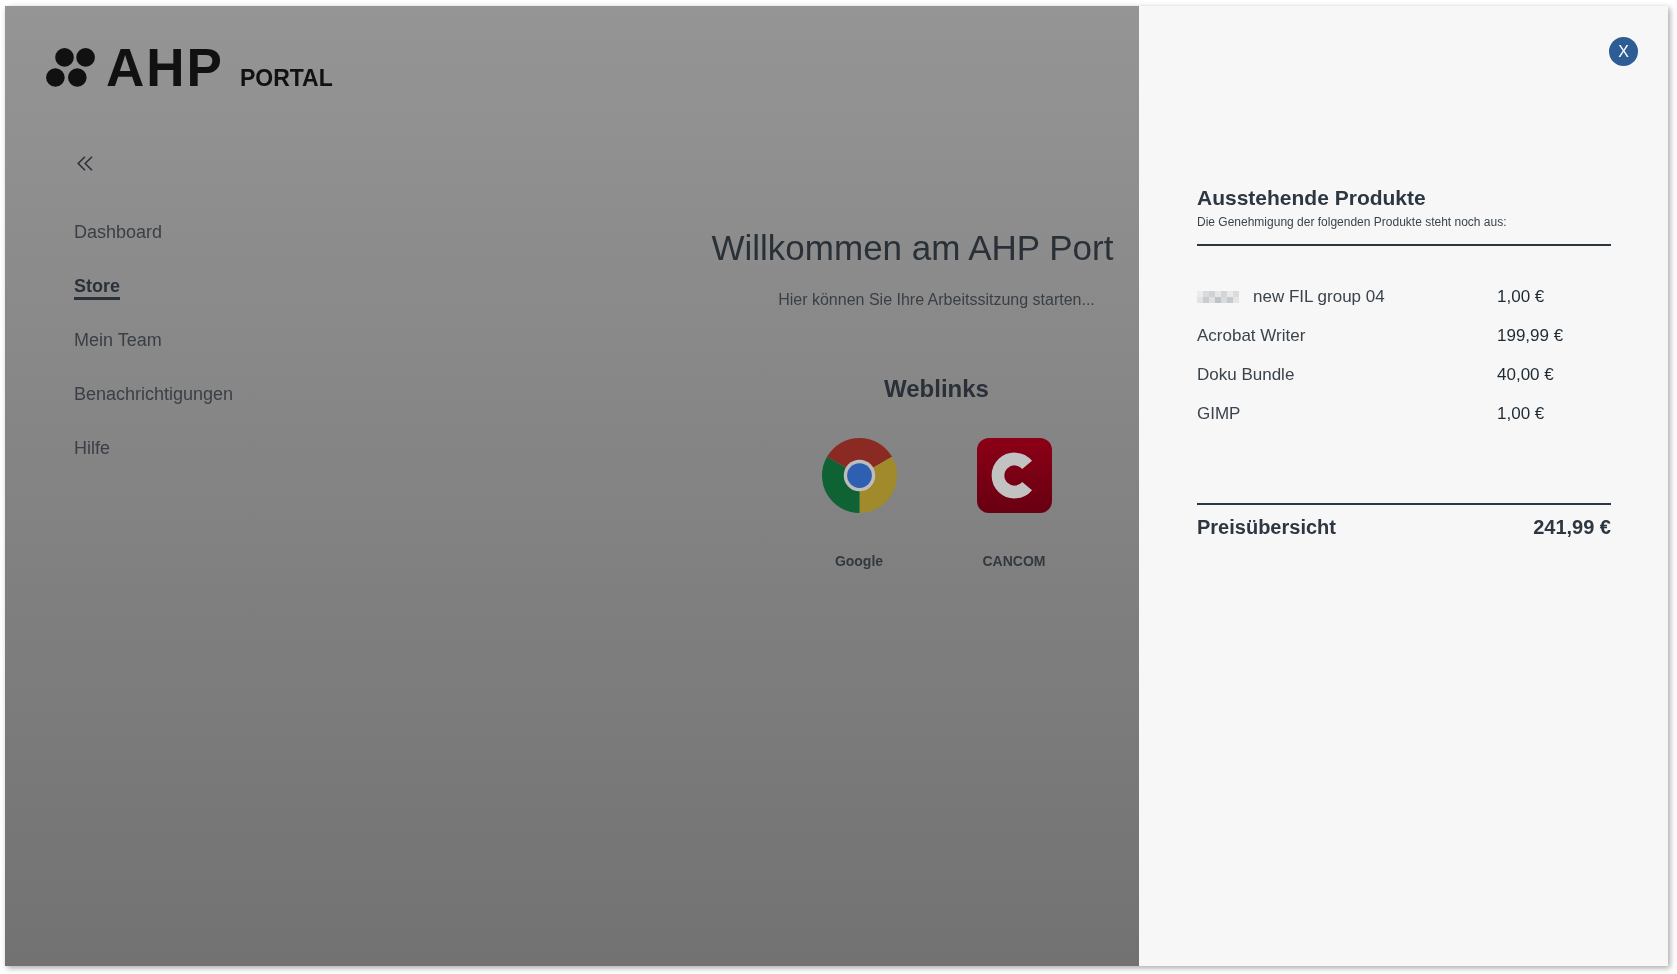 This screenshot has height=974, width=1677. I want to click on price-summary-label: Preisübersicht, so click(1266, 527).